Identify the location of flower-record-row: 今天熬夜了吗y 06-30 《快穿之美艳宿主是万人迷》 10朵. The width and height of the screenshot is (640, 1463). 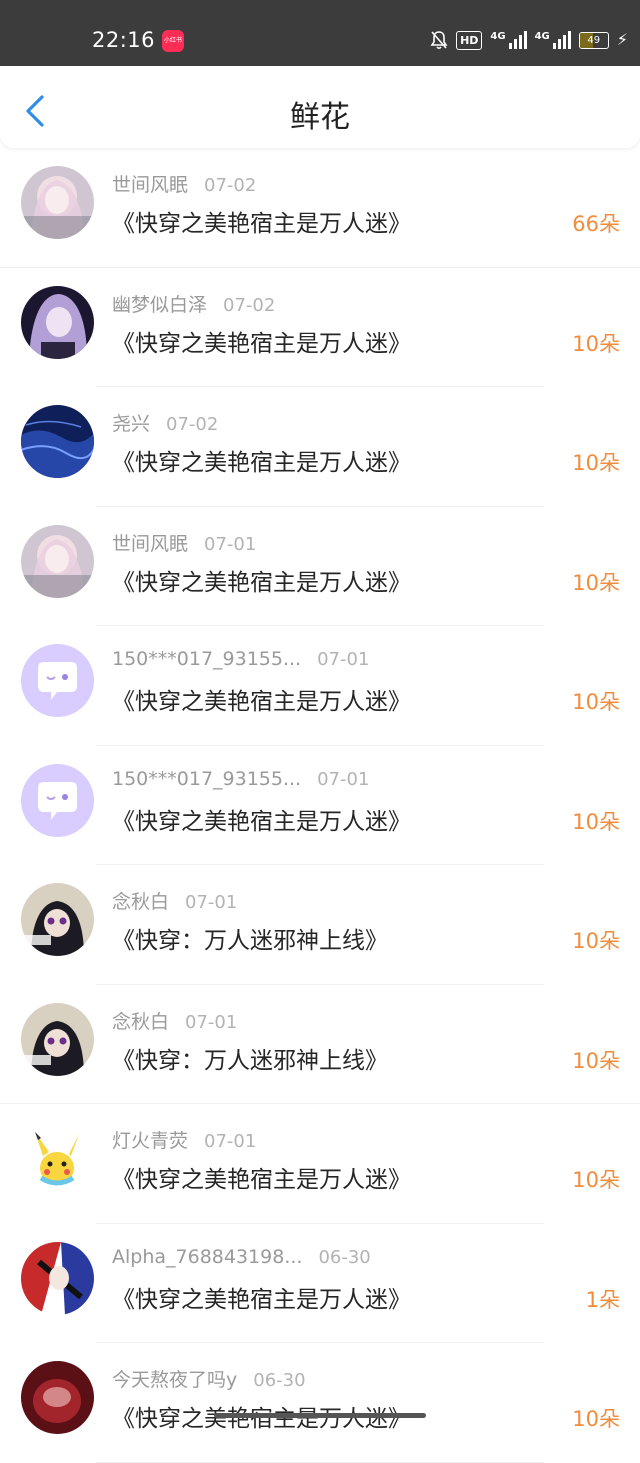
(320, 1403).